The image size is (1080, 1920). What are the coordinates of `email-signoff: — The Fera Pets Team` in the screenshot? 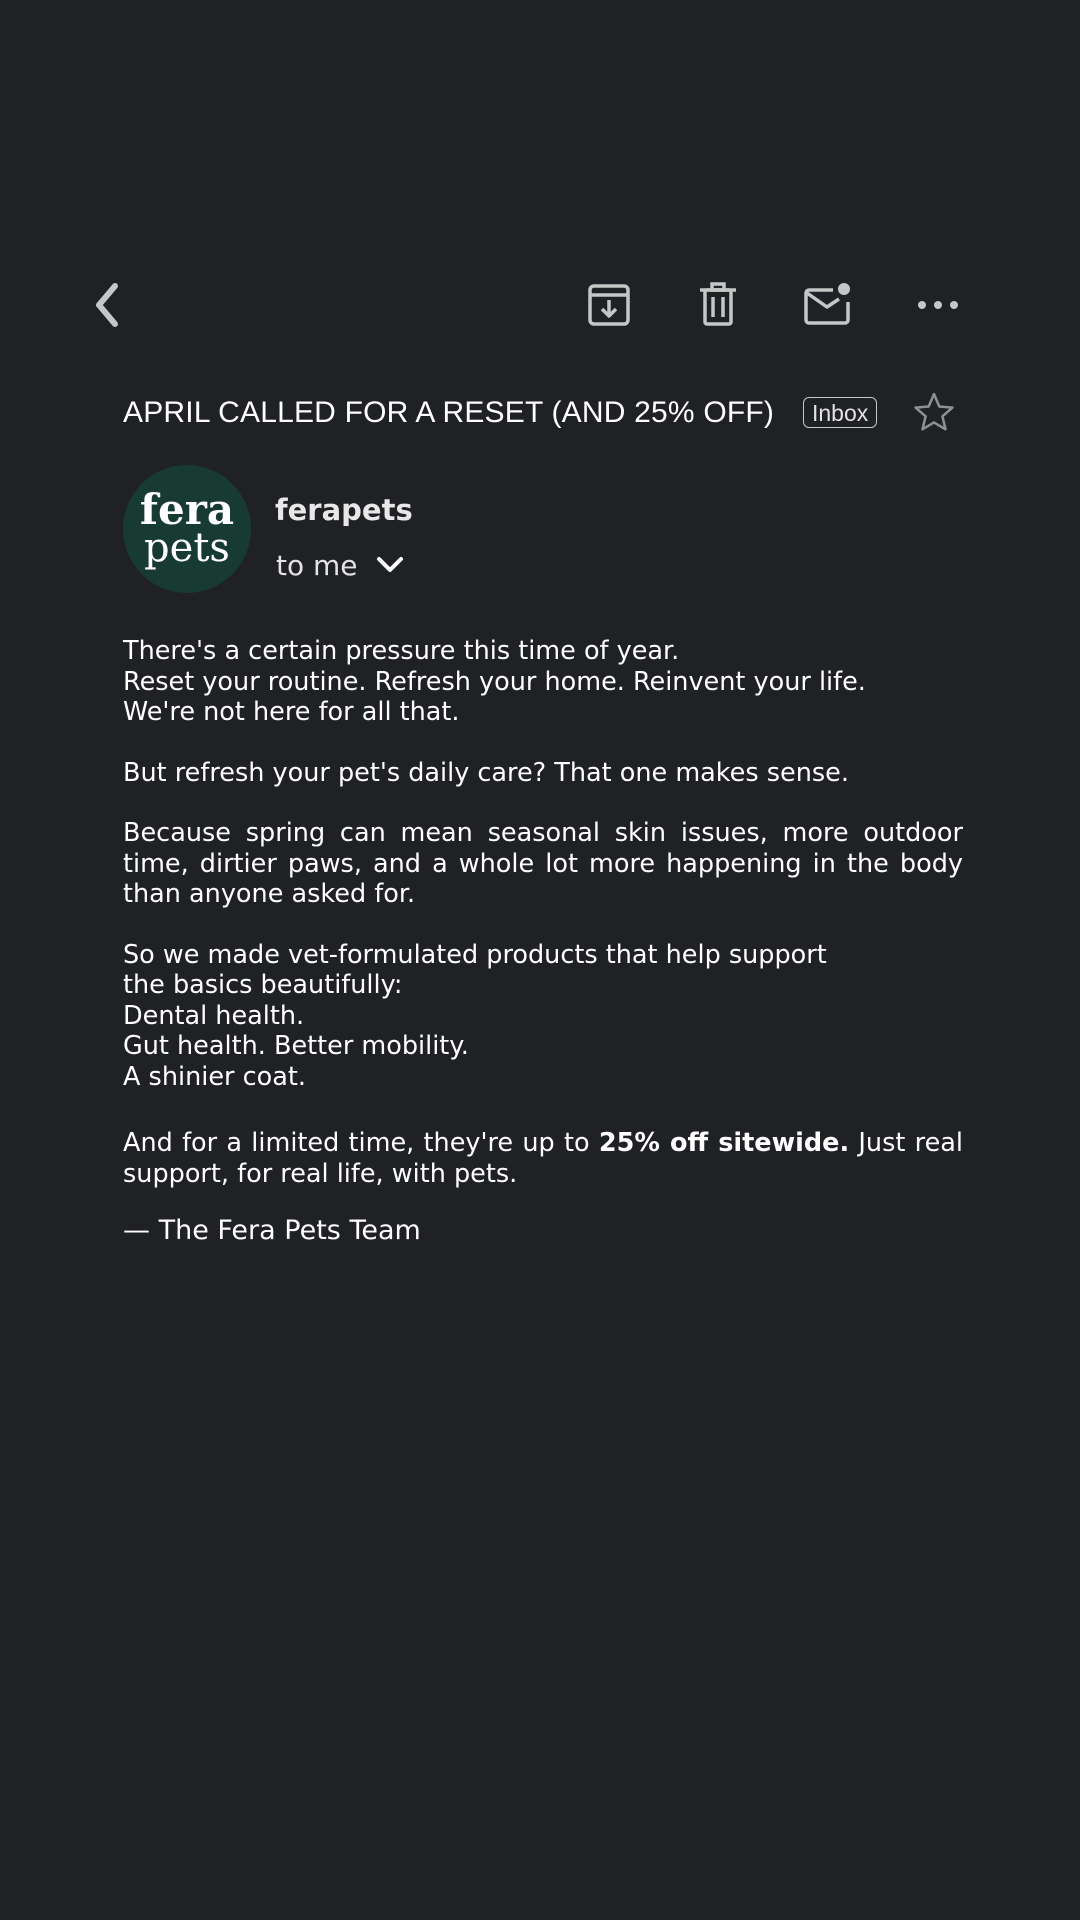 It's located at (272, 1230).